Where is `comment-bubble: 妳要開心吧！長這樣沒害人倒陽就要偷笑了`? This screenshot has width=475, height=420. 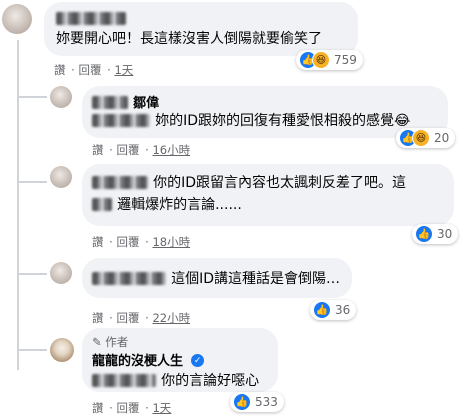 comment-bubble: 妳要開心吧！長這樣沒害人倒陽就要偷笑了 is located at coordinates (201, 29).